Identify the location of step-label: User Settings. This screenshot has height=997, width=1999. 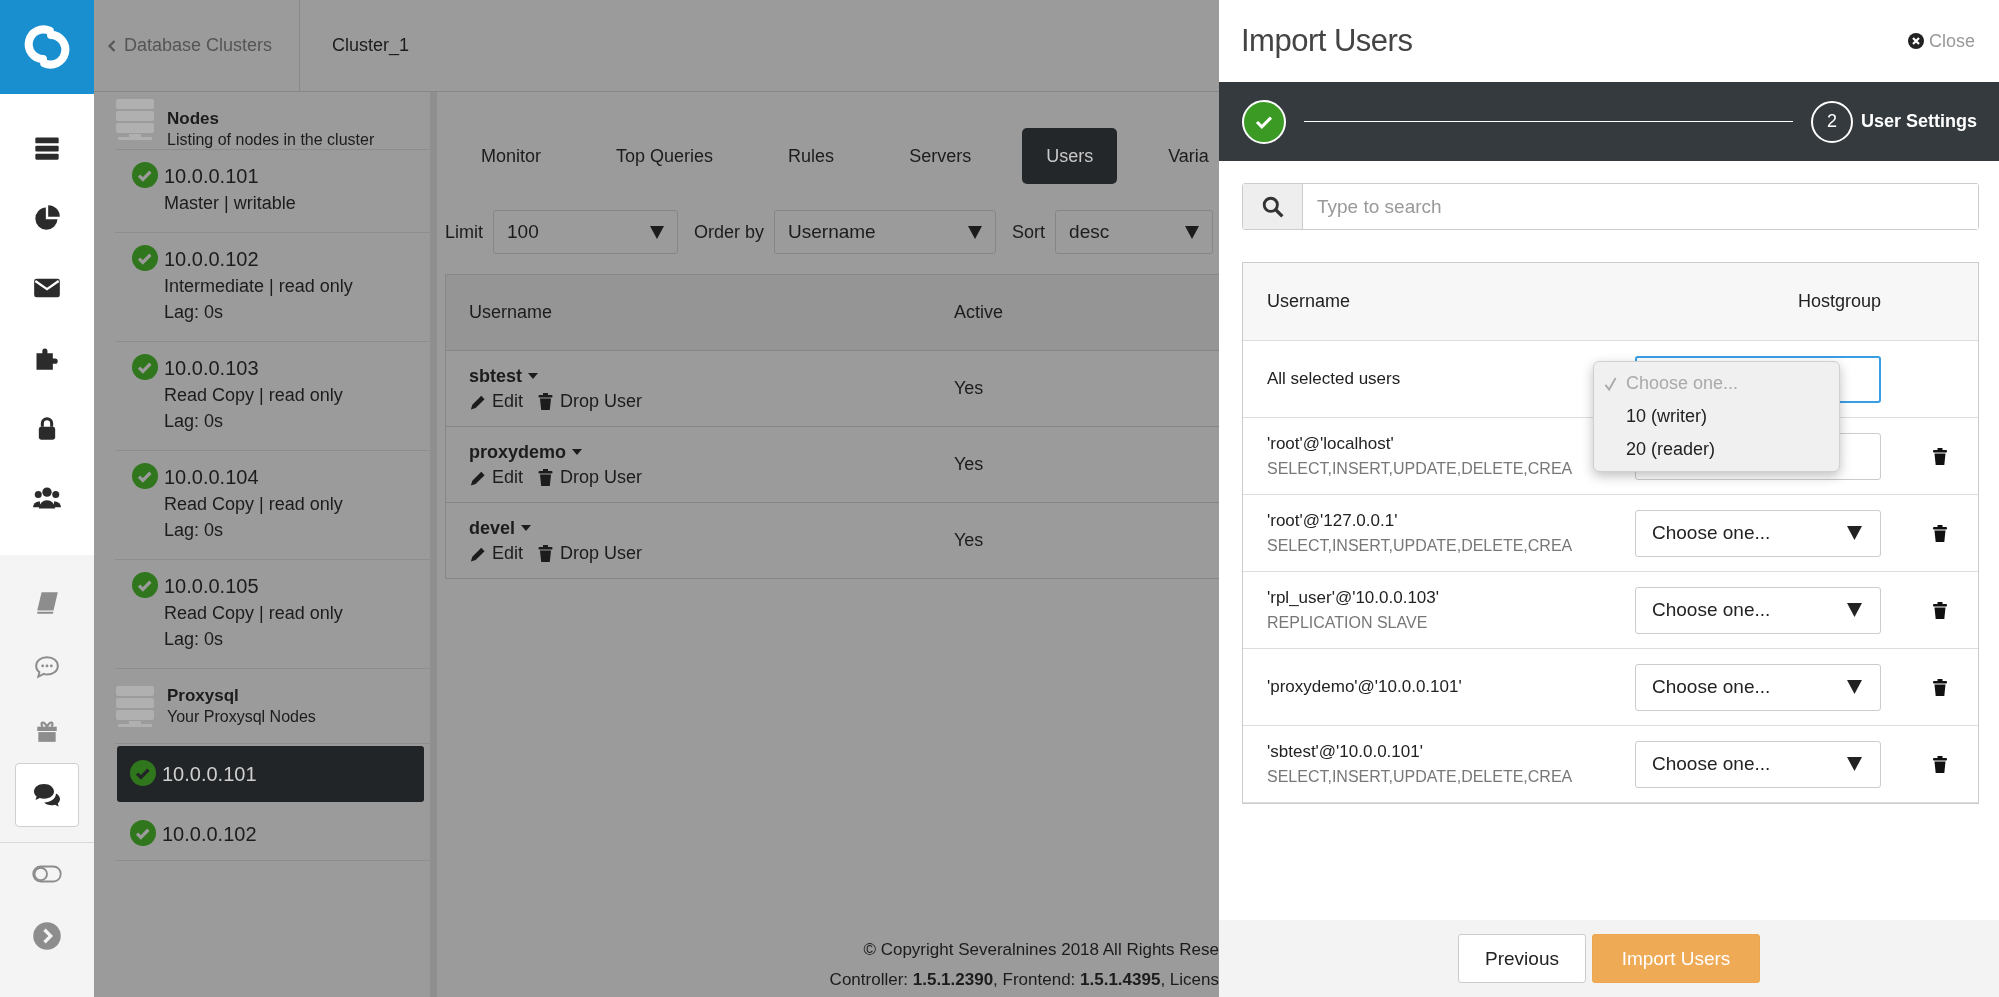
(1918, 121).